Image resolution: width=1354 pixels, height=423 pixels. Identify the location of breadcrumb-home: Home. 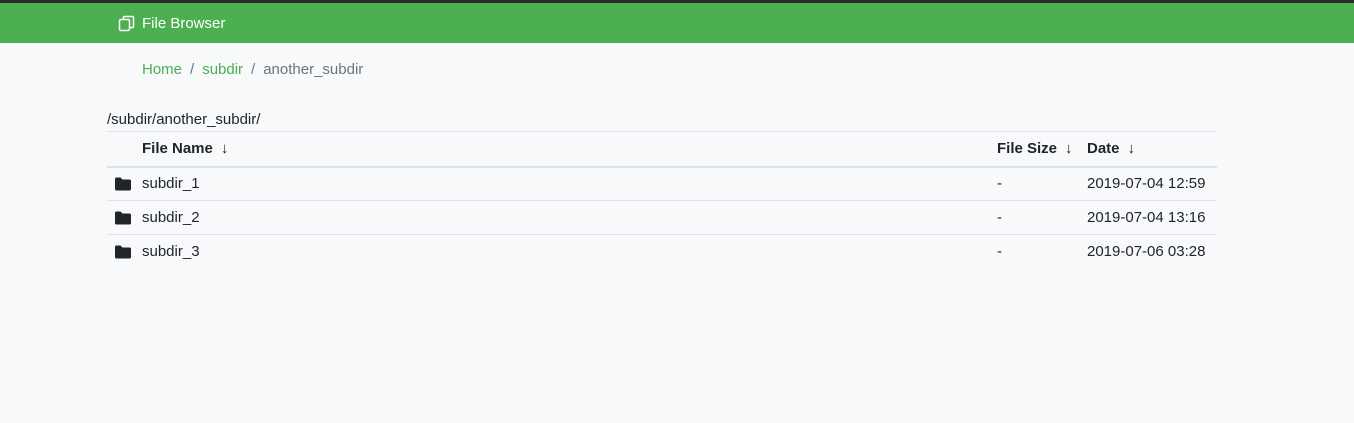
(162, 69).